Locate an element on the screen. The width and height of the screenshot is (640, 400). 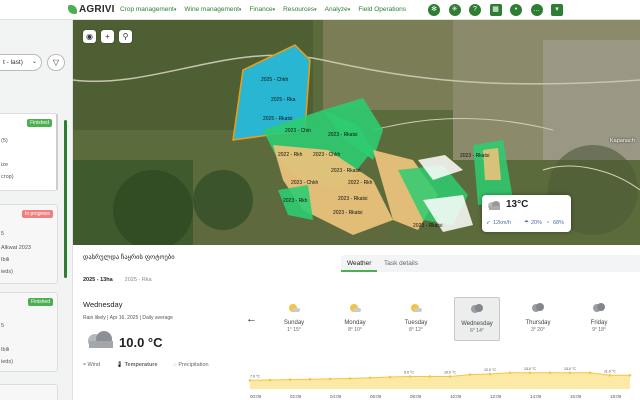
metric-wind: ≈ Wind is located at coordinates (95, 365).